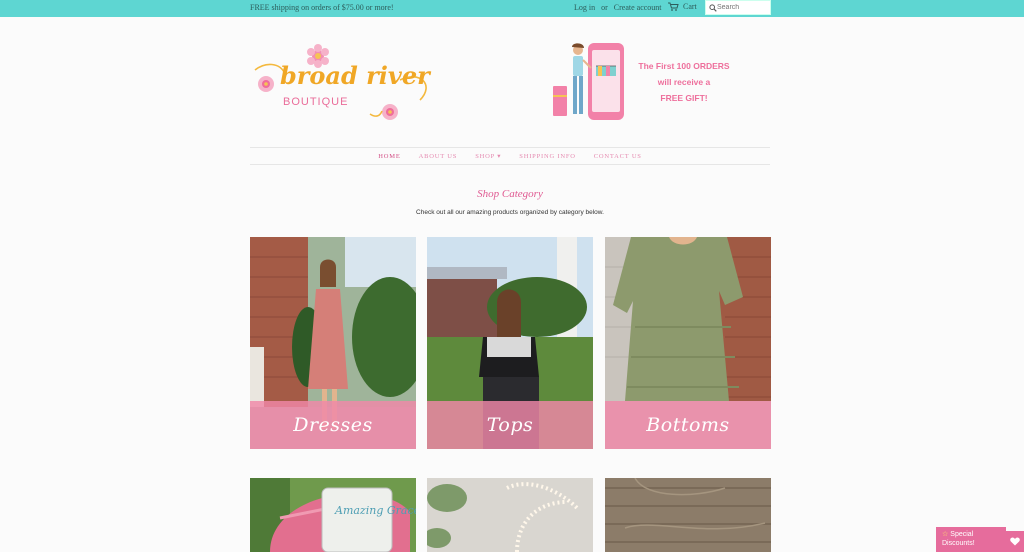 The image size is (1024, 552). Describe the element at coordinates (688, 425) in the screenshot. I see `category-label: Bottoms` at that location.